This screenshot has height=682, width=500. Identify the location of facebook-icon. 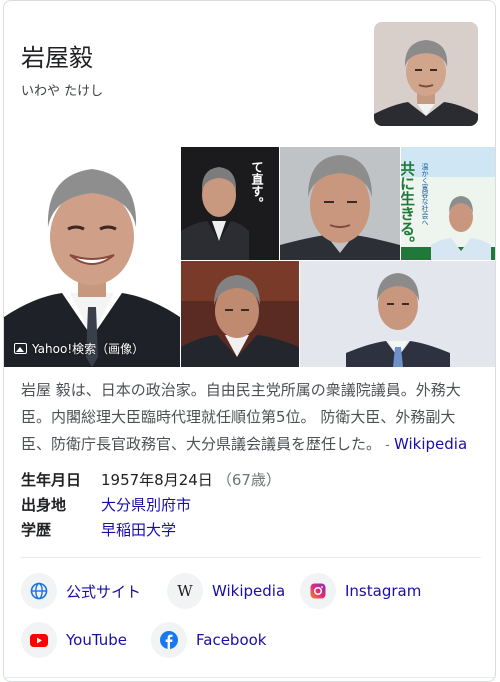
(169, 640).